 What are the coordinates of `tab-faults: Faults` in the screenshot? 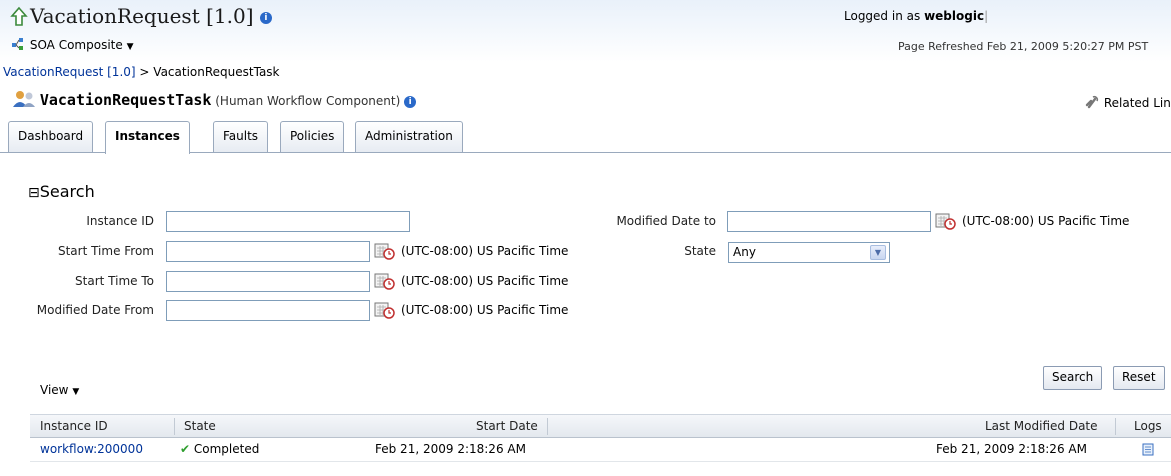 It's located at (241, 137).